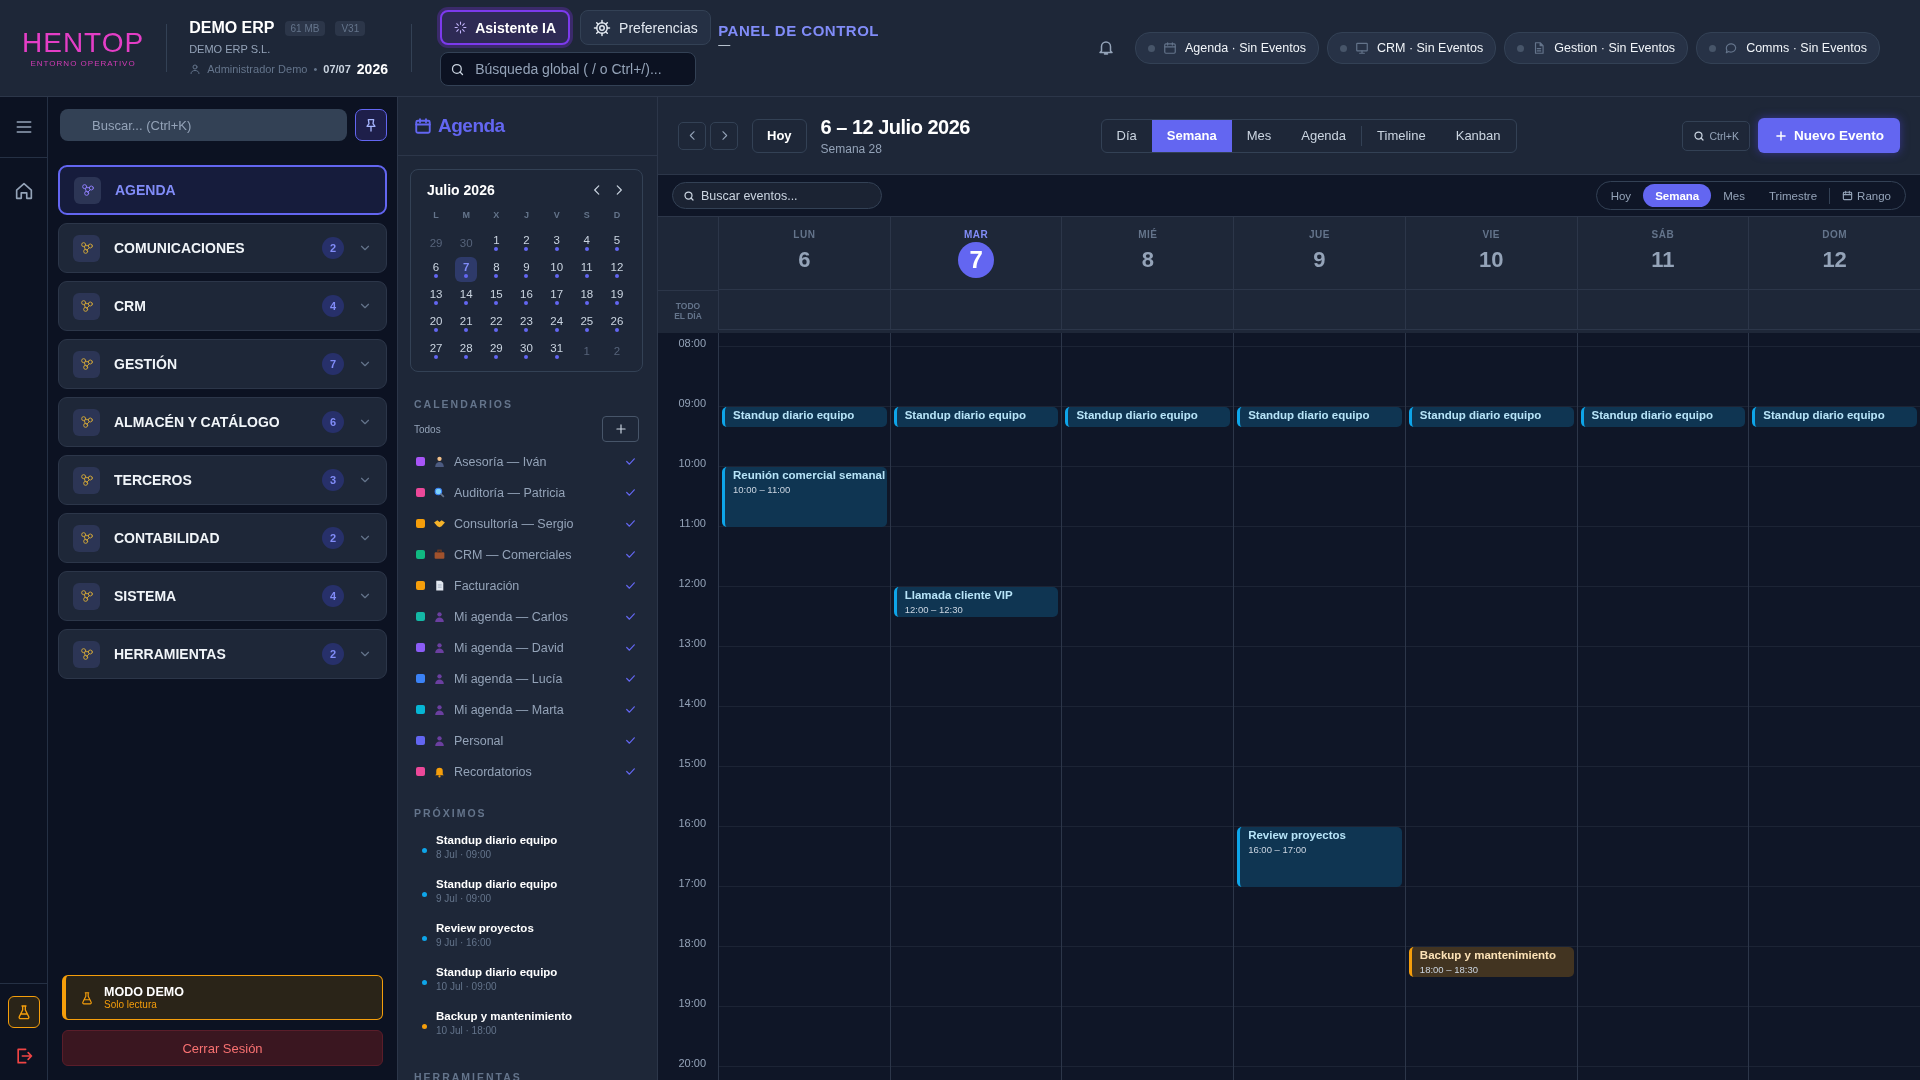 The image size is (1920, 1080). I want to click on calendar-item: Mi agenda — David, so click(527, 647).